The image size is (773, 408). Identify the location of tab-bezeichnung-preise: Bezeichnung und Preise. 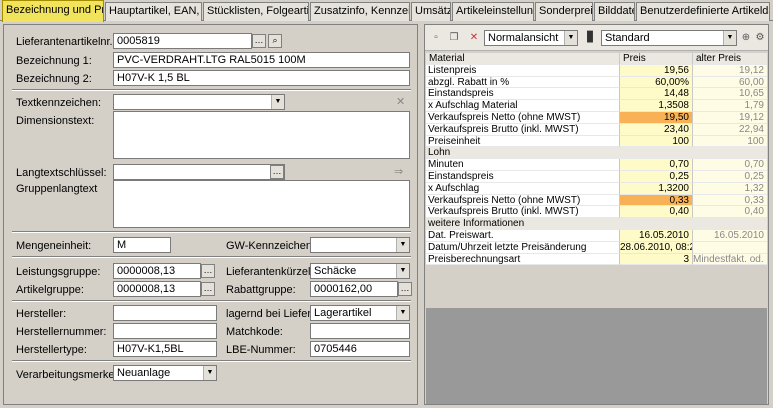
(53, 11).